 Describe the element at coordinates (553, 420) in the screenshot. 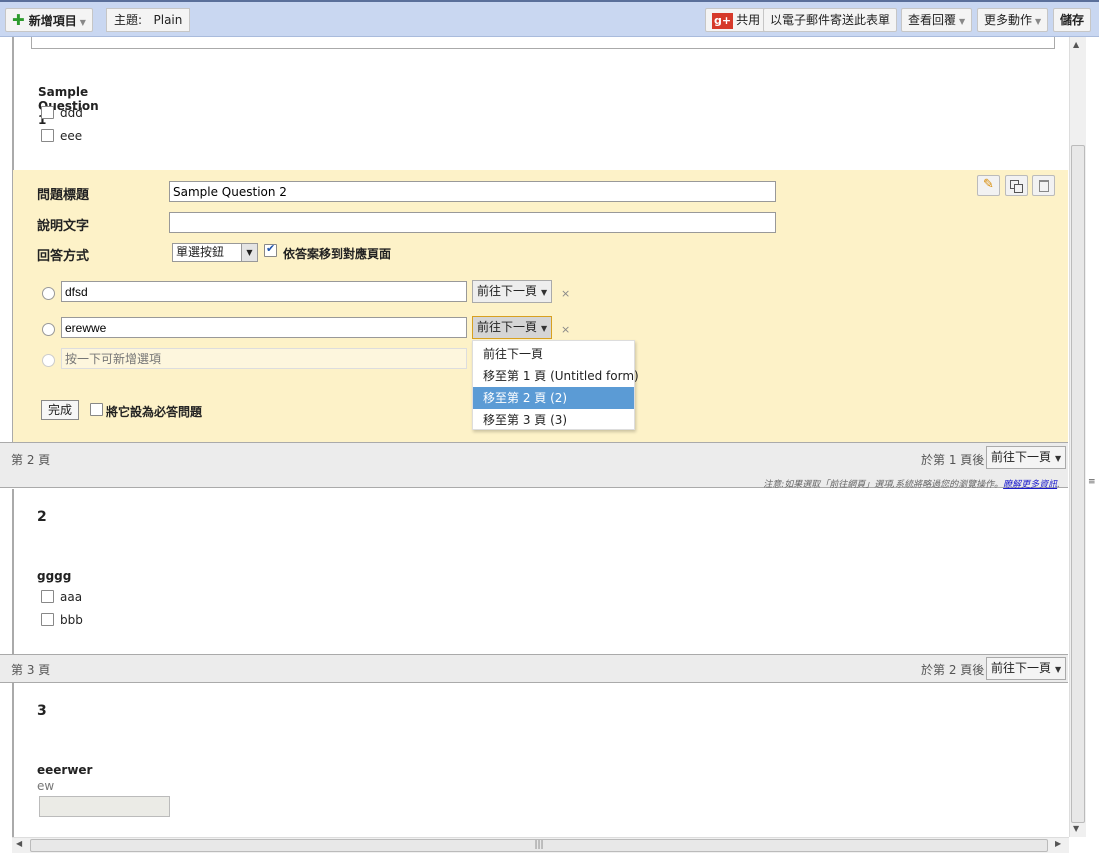

I see `dropdown-item: 移至第 3 頁 (3)` at that location.